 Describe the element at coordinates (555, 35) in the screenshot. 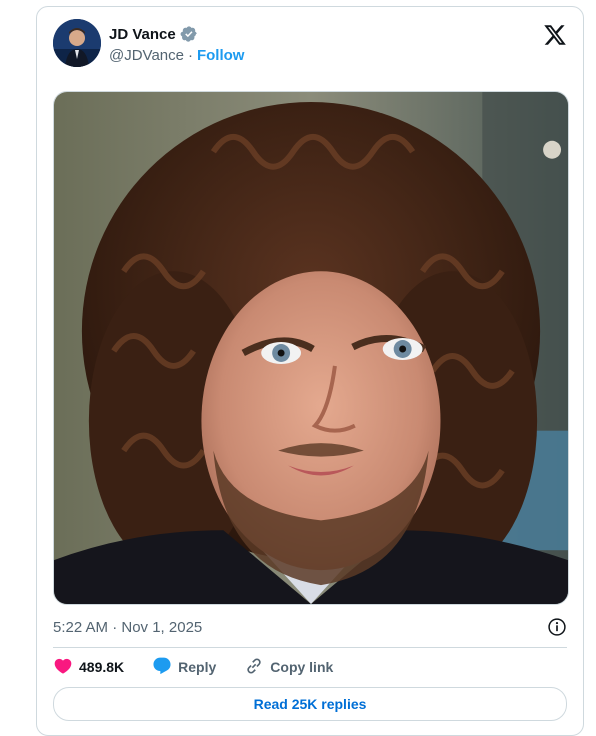

I see `x-logo-icon` at that location.